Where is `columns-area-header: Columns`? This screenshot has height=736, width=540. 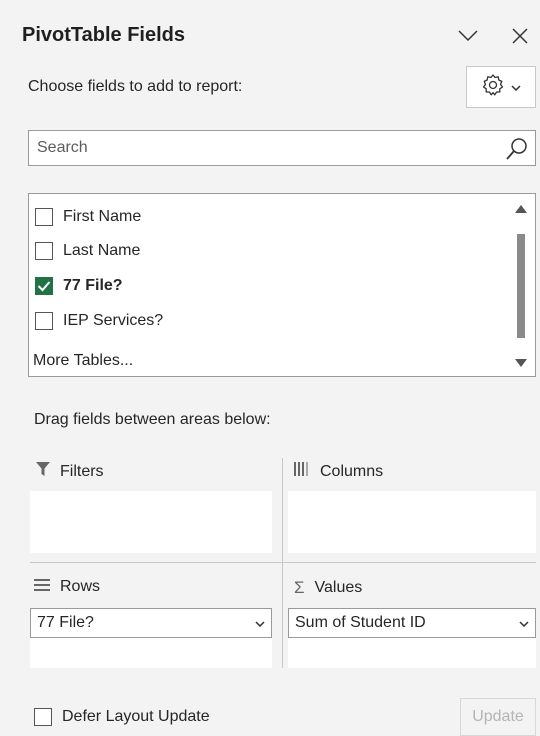 columns-area-header: Columns is located at coordinates (338, 471).